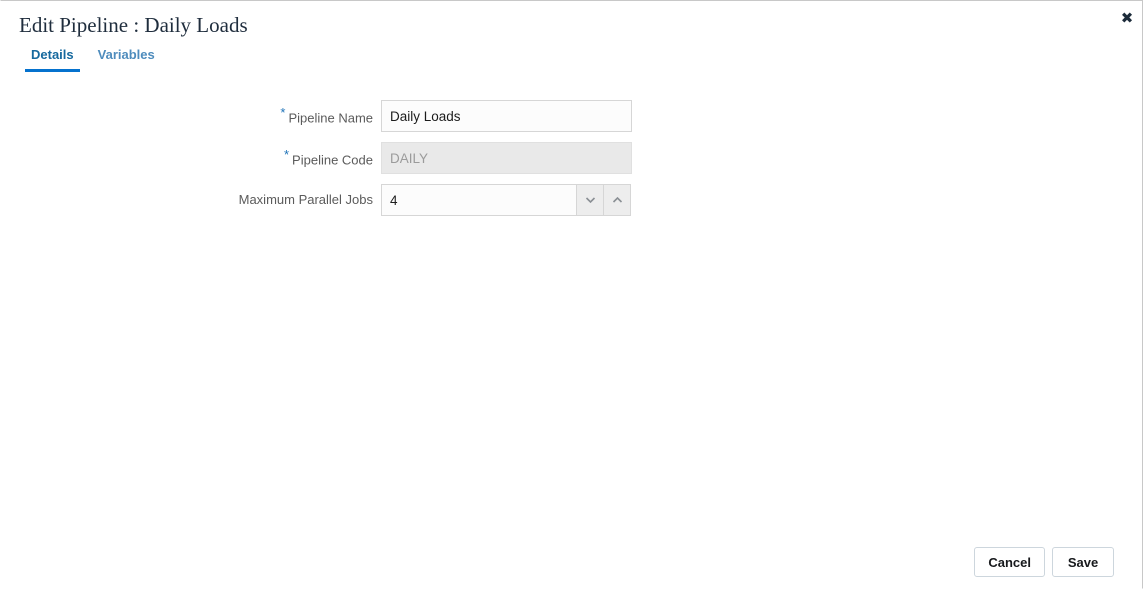 The width and height of the screenshot is (1143, 589). I want to click on tab-bar: Details Variables, so click(93, 58).